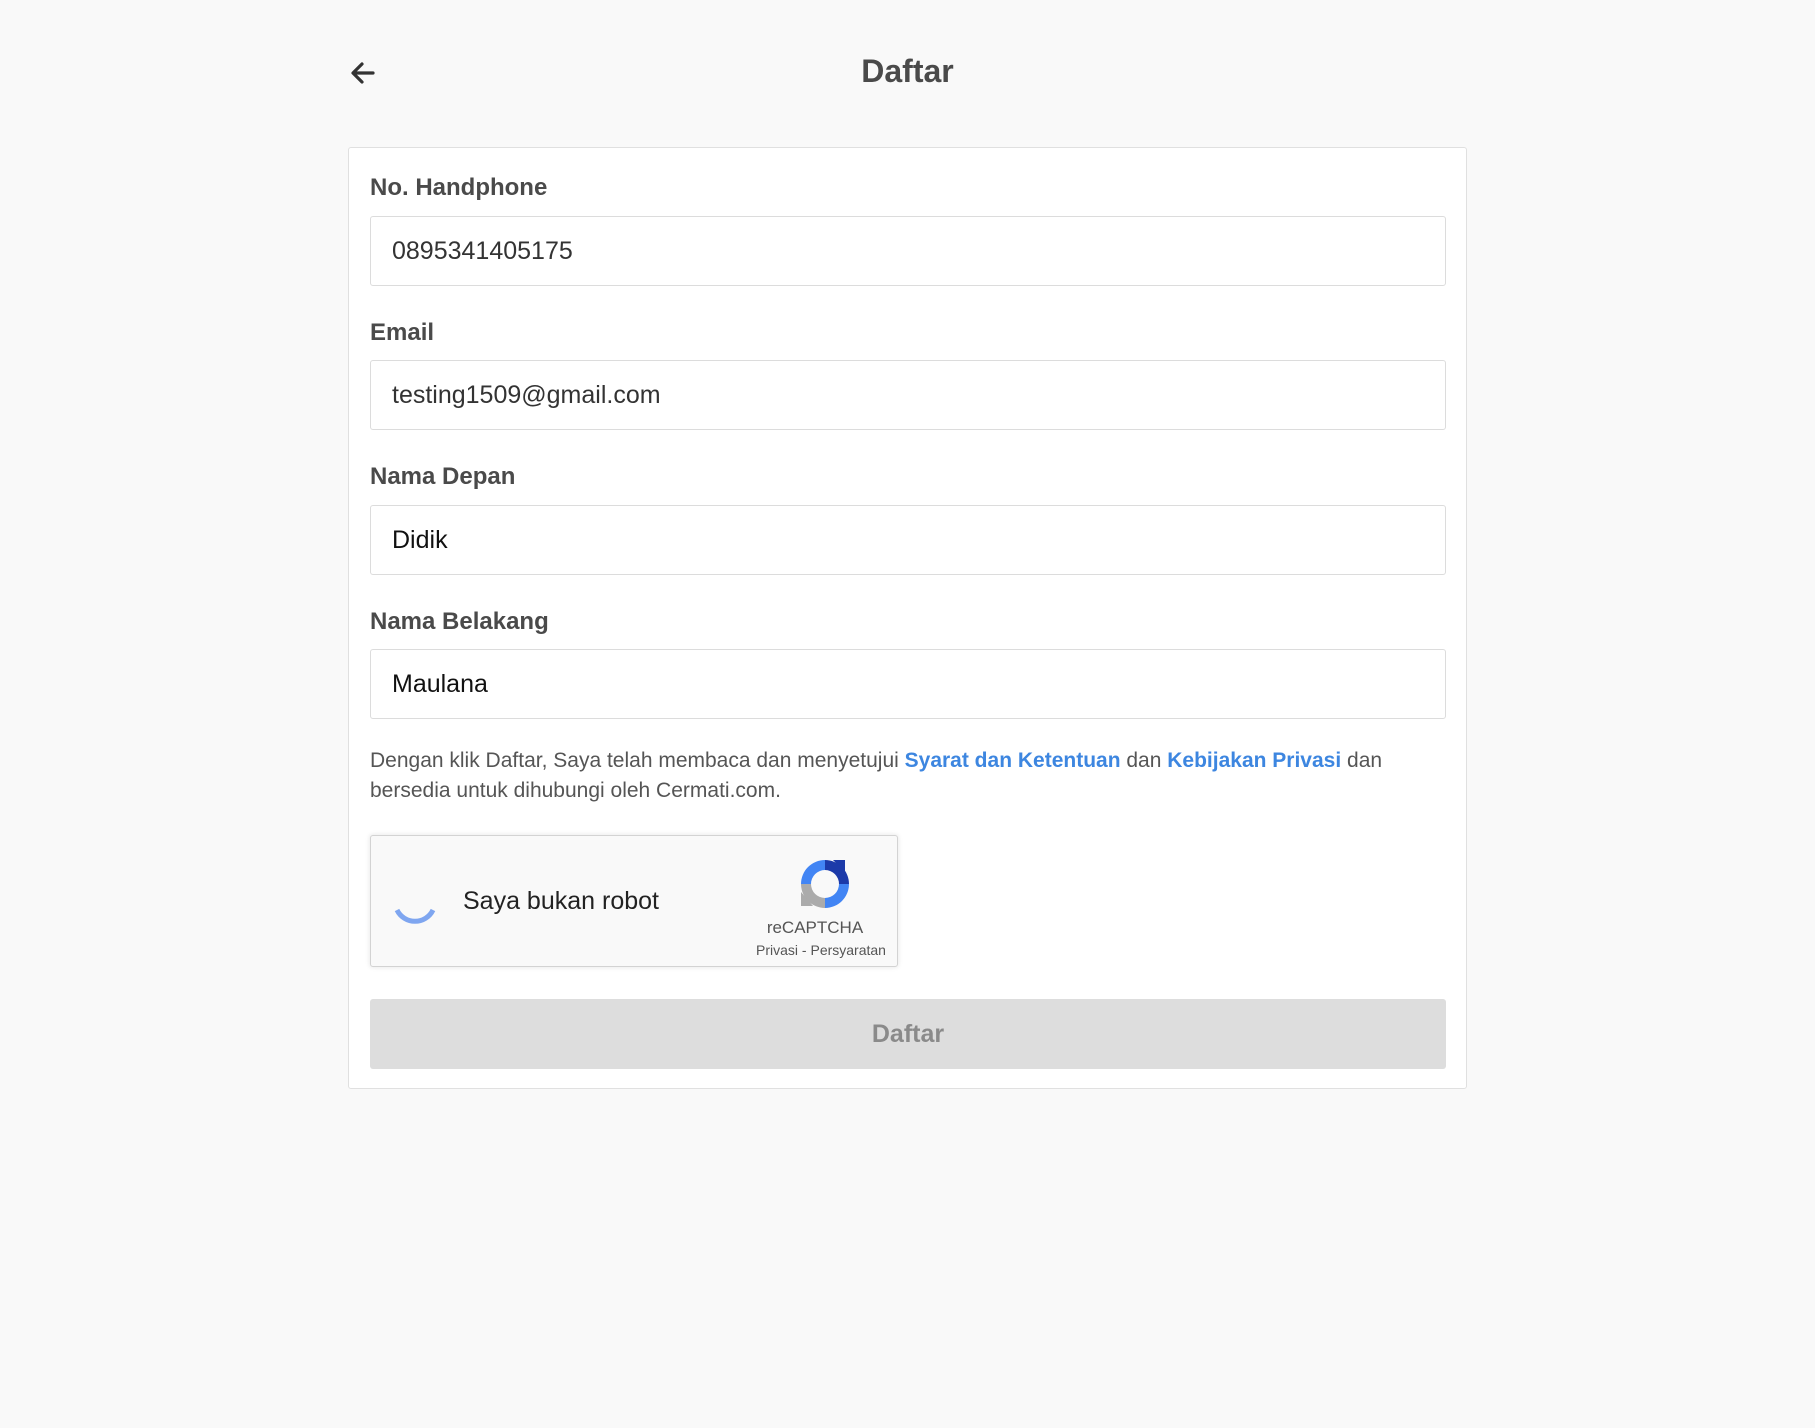 The width and height of the screenshot is (1815, 1428). Describe the element at coordinates (1013, 760) in the screenshot. I see `terms-link: Syarat dan Ketentuan` at that location.